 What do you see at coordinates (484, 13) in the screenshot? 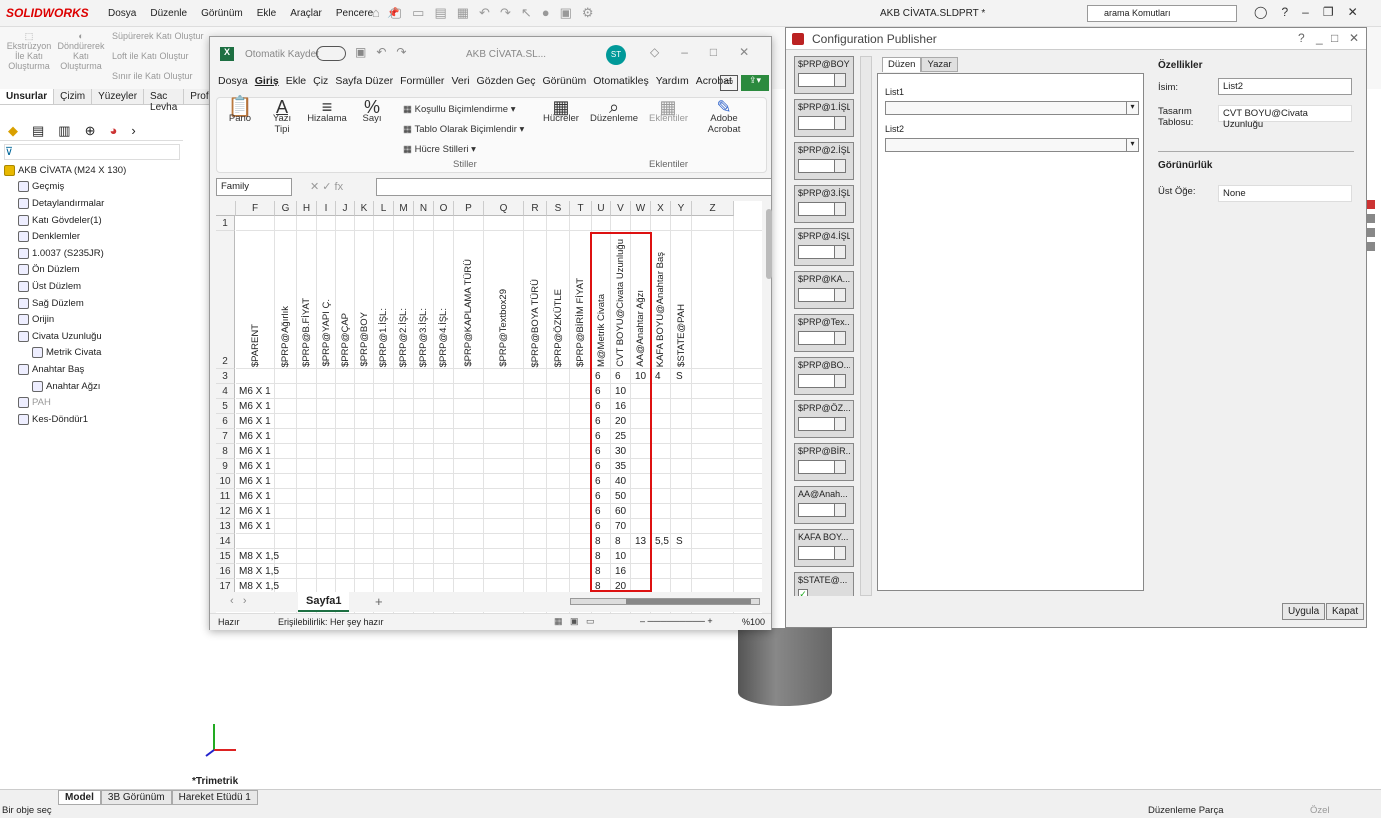
I see `undo-icon: ↶` at bounding box center [484, 13].